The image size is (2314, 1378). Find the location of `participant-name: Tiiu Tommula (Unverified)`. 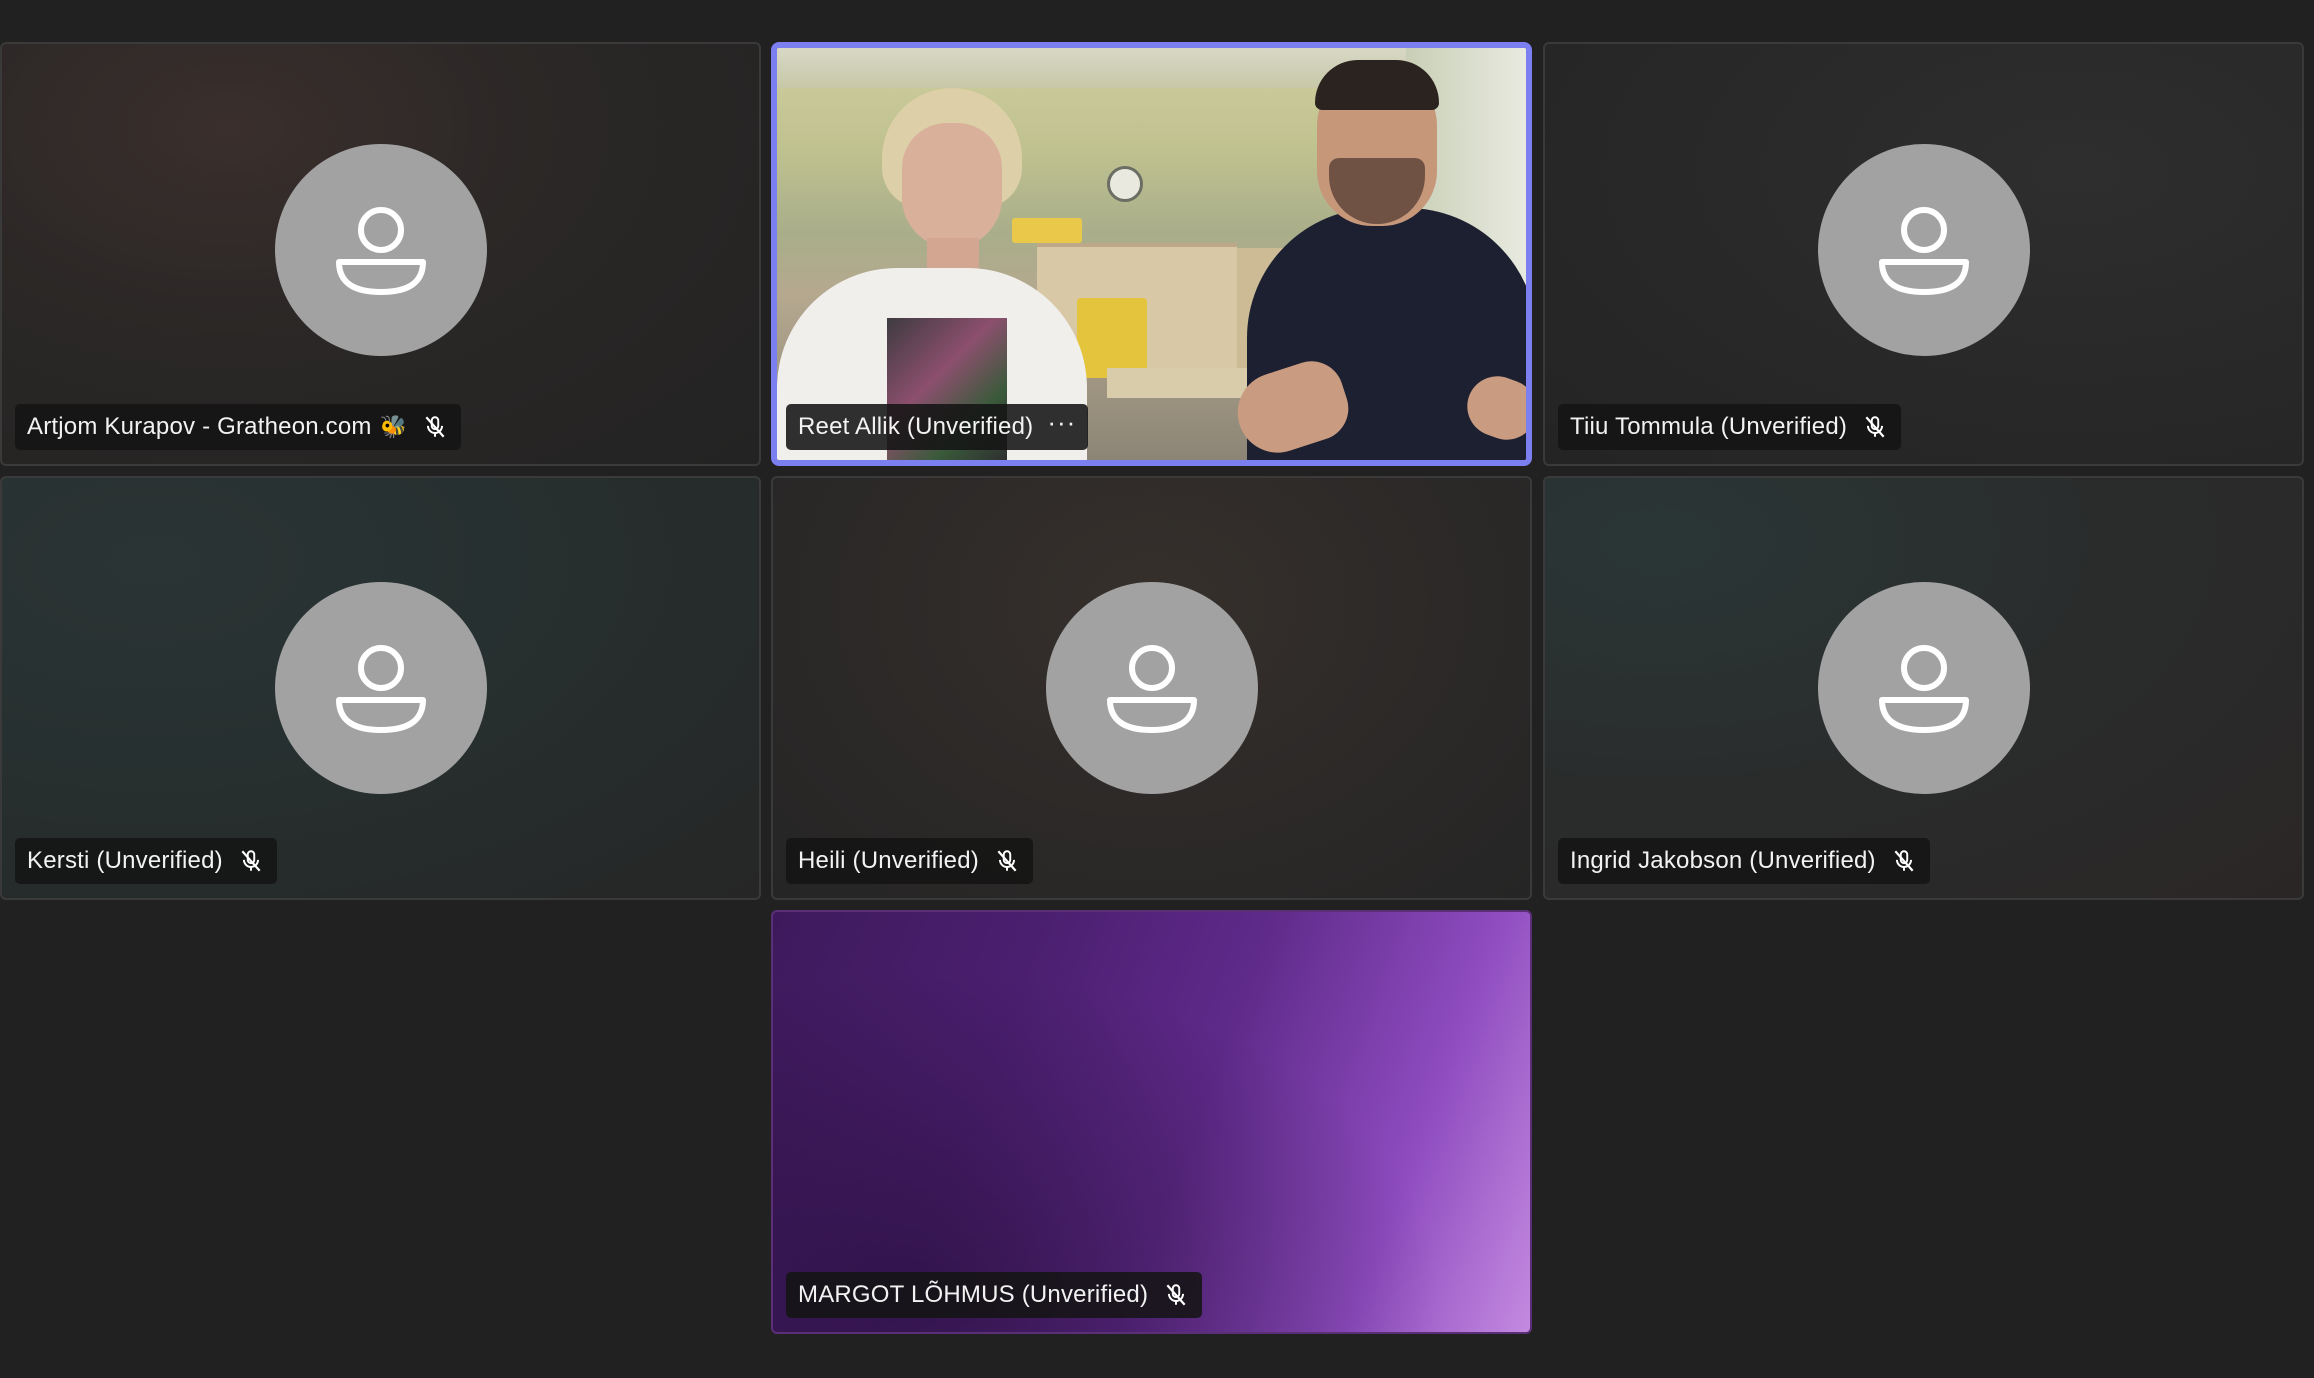

participant-name: Tiiu Tommula (Unverified) is located at coordinates (1709, 426).